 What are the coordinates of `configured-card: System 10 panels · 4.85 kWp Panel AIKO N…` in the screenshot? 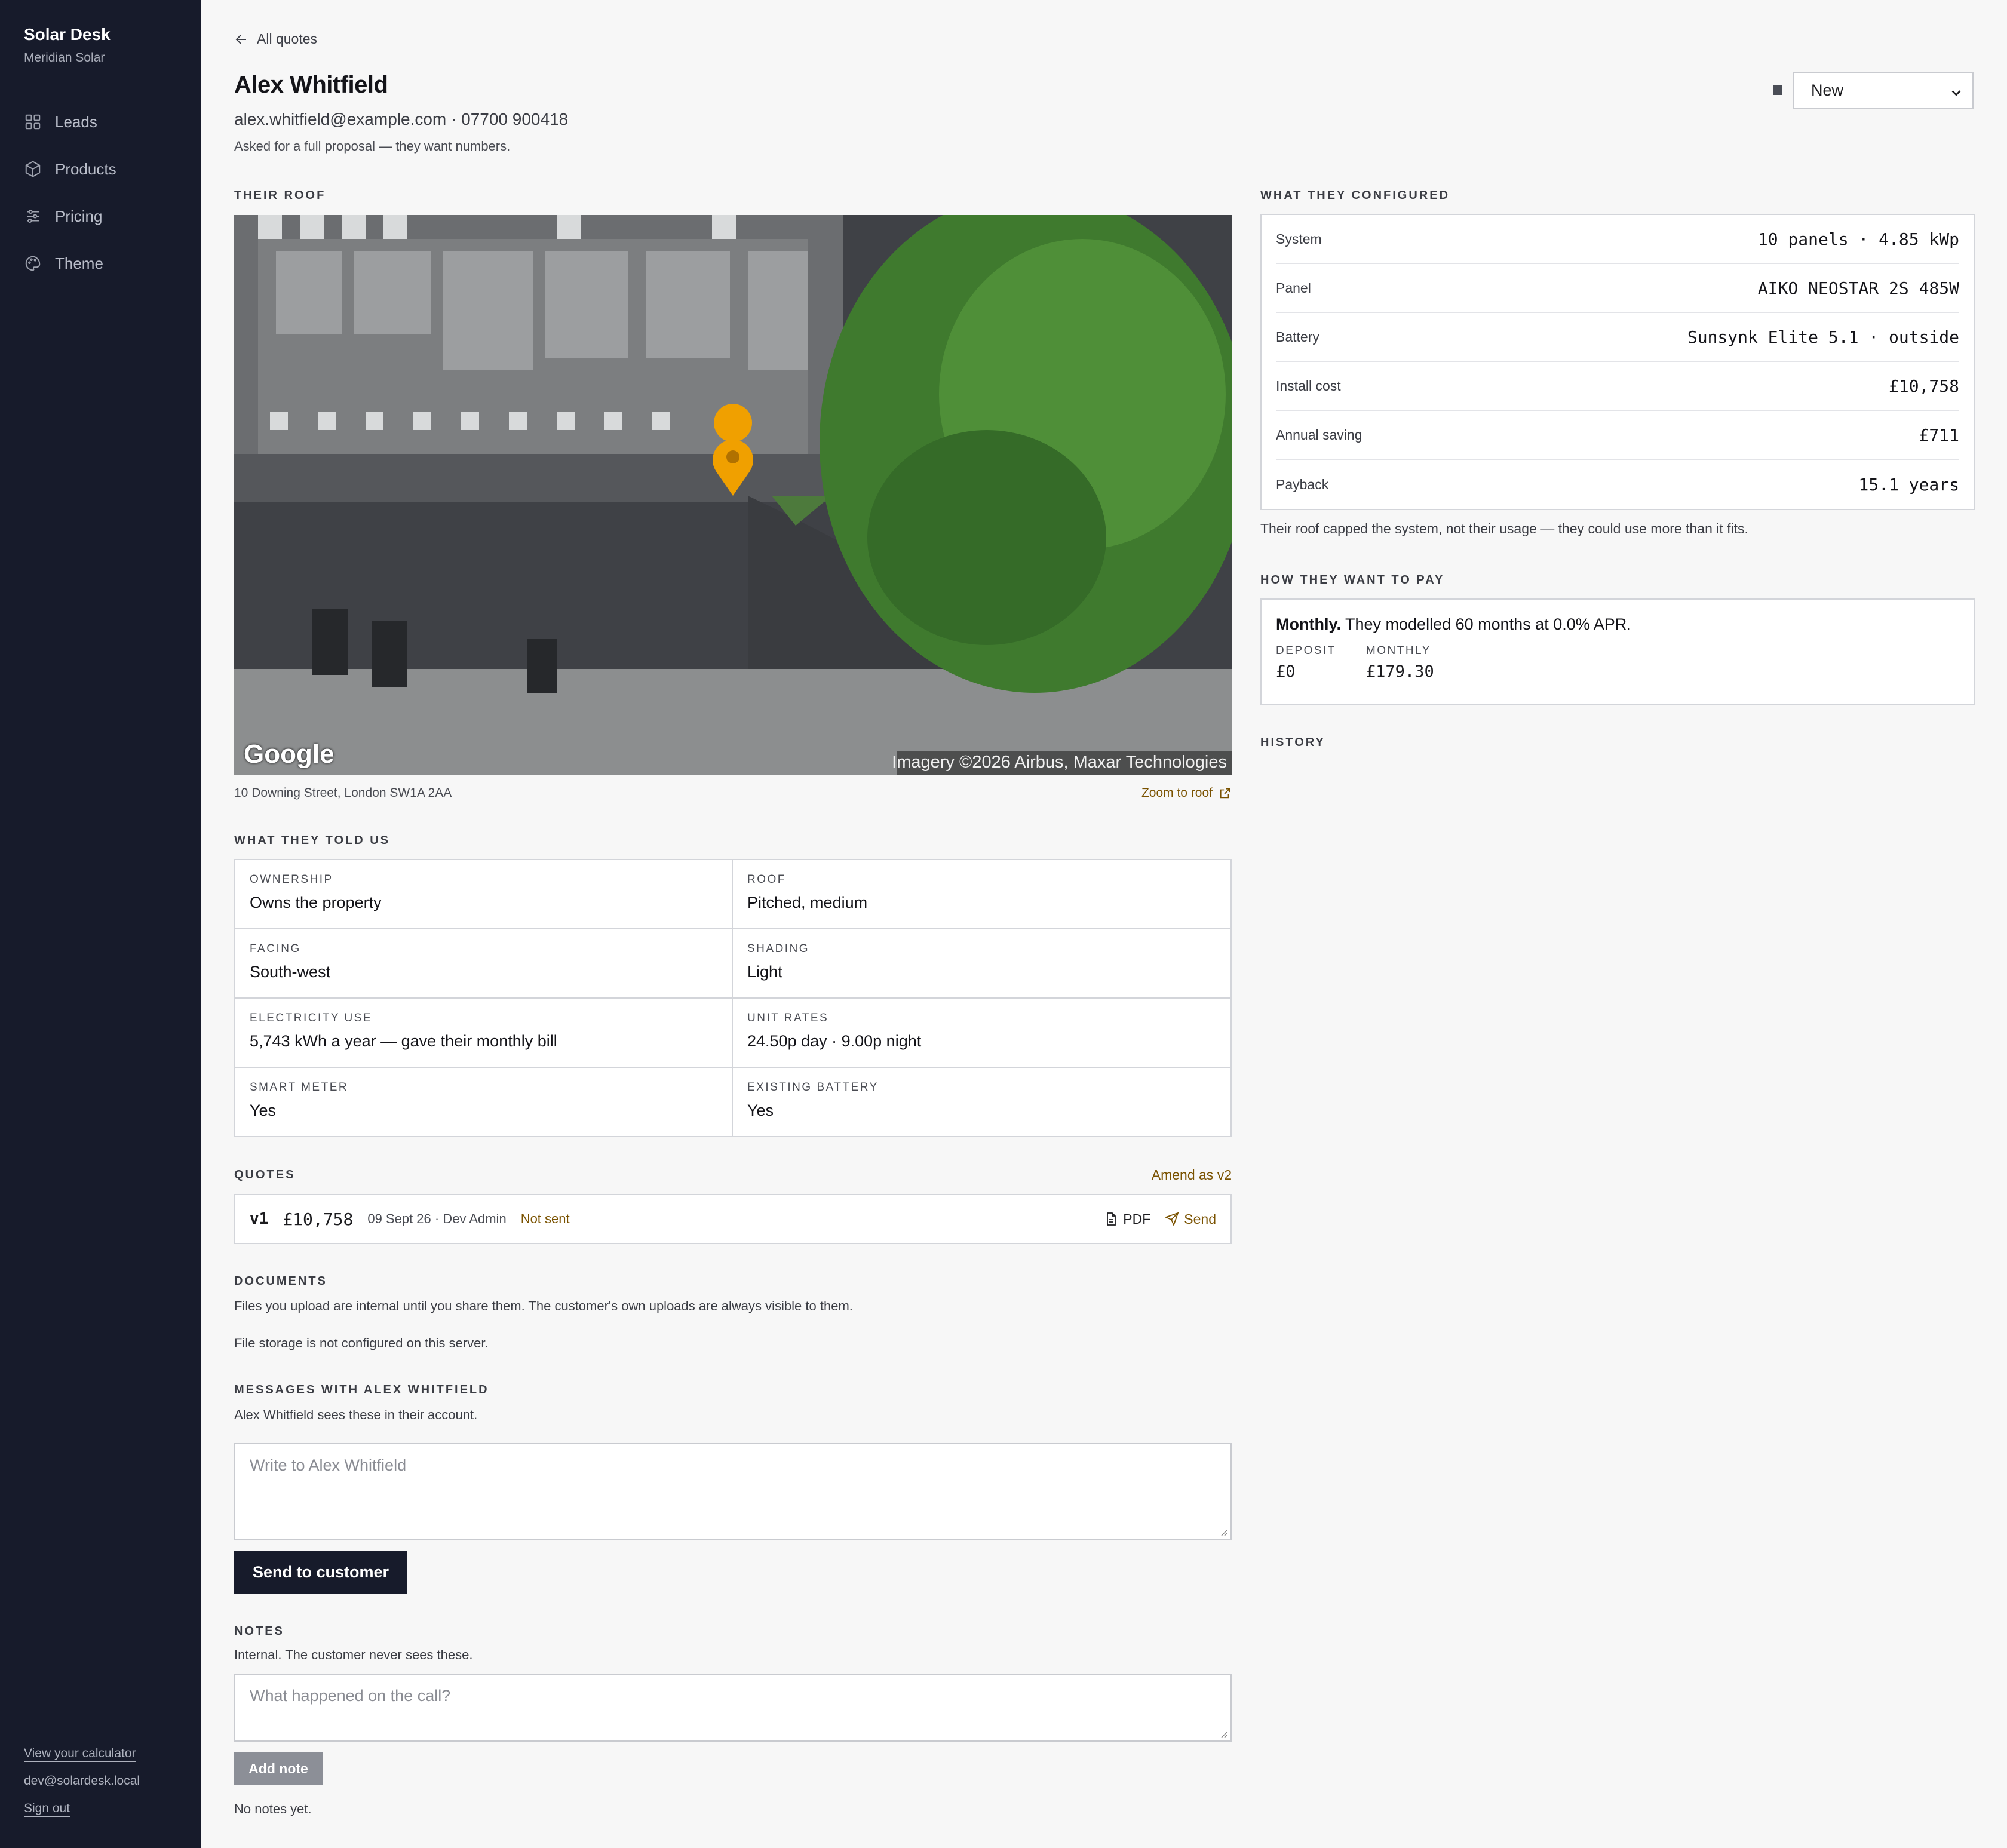 It's located at (1617, 362).